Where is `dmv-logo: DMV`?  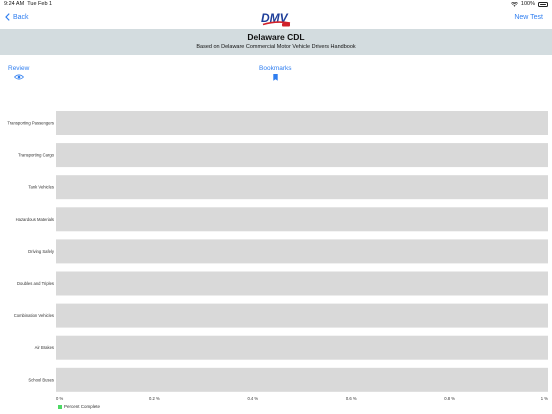 dmv-logo: DMV is located at coordinates (276, 19).